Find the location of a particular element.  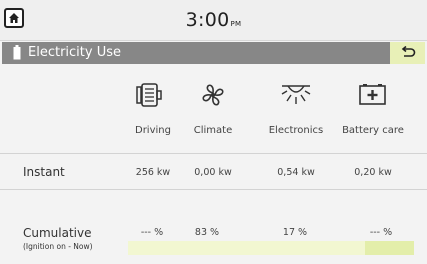

back-button is located at coordinates (407, 53).